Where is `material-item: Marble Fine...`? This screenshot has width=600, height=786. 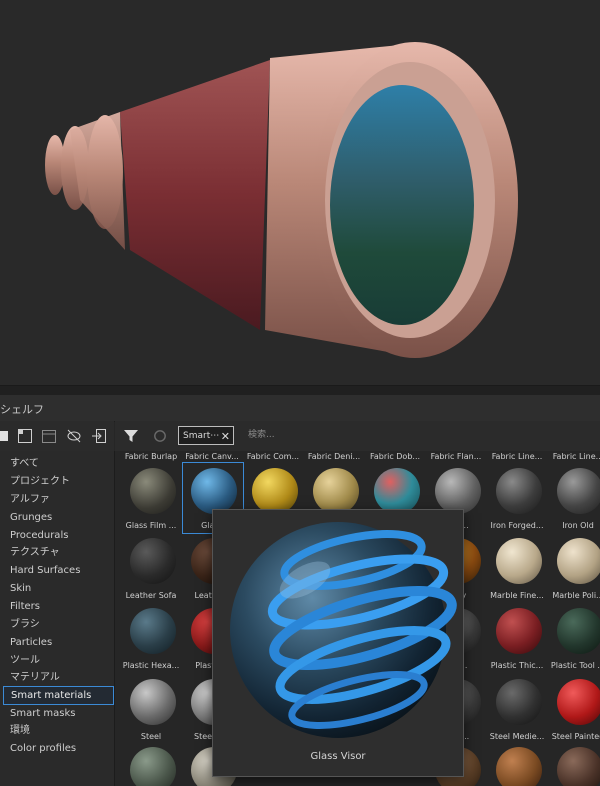
material-item: Marble Fine... is located at coordinates (517, 571).